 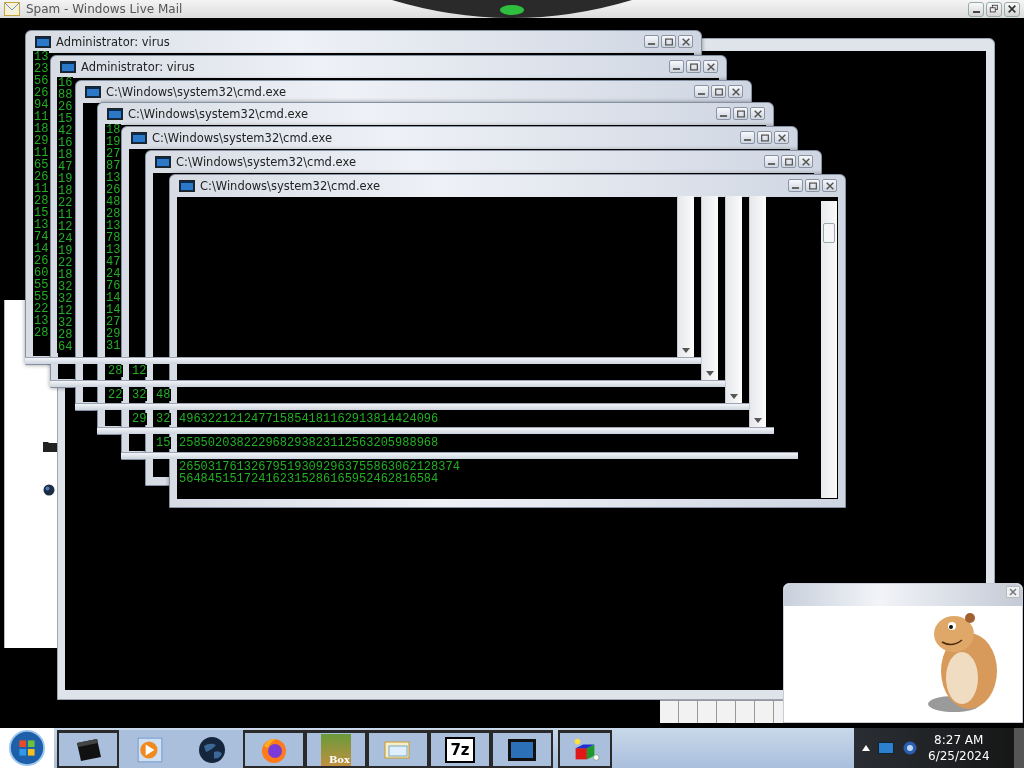 I want to click on disc-icon, so click(x=910, y=748).